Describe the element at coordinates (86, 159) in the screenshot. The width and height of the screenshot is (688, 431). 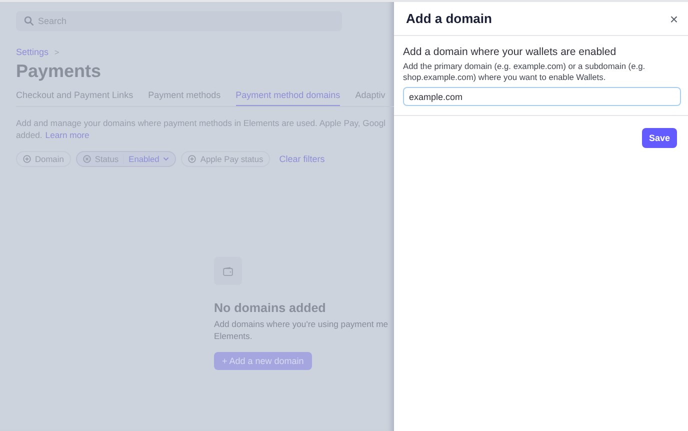
I see `clear-icon` at that location.